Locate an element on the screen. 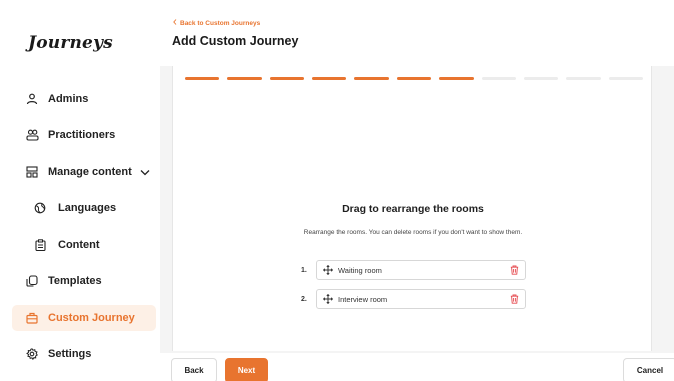 This screenshot has width=674, height=381. copy-icon is located at coordinates (32, 281).